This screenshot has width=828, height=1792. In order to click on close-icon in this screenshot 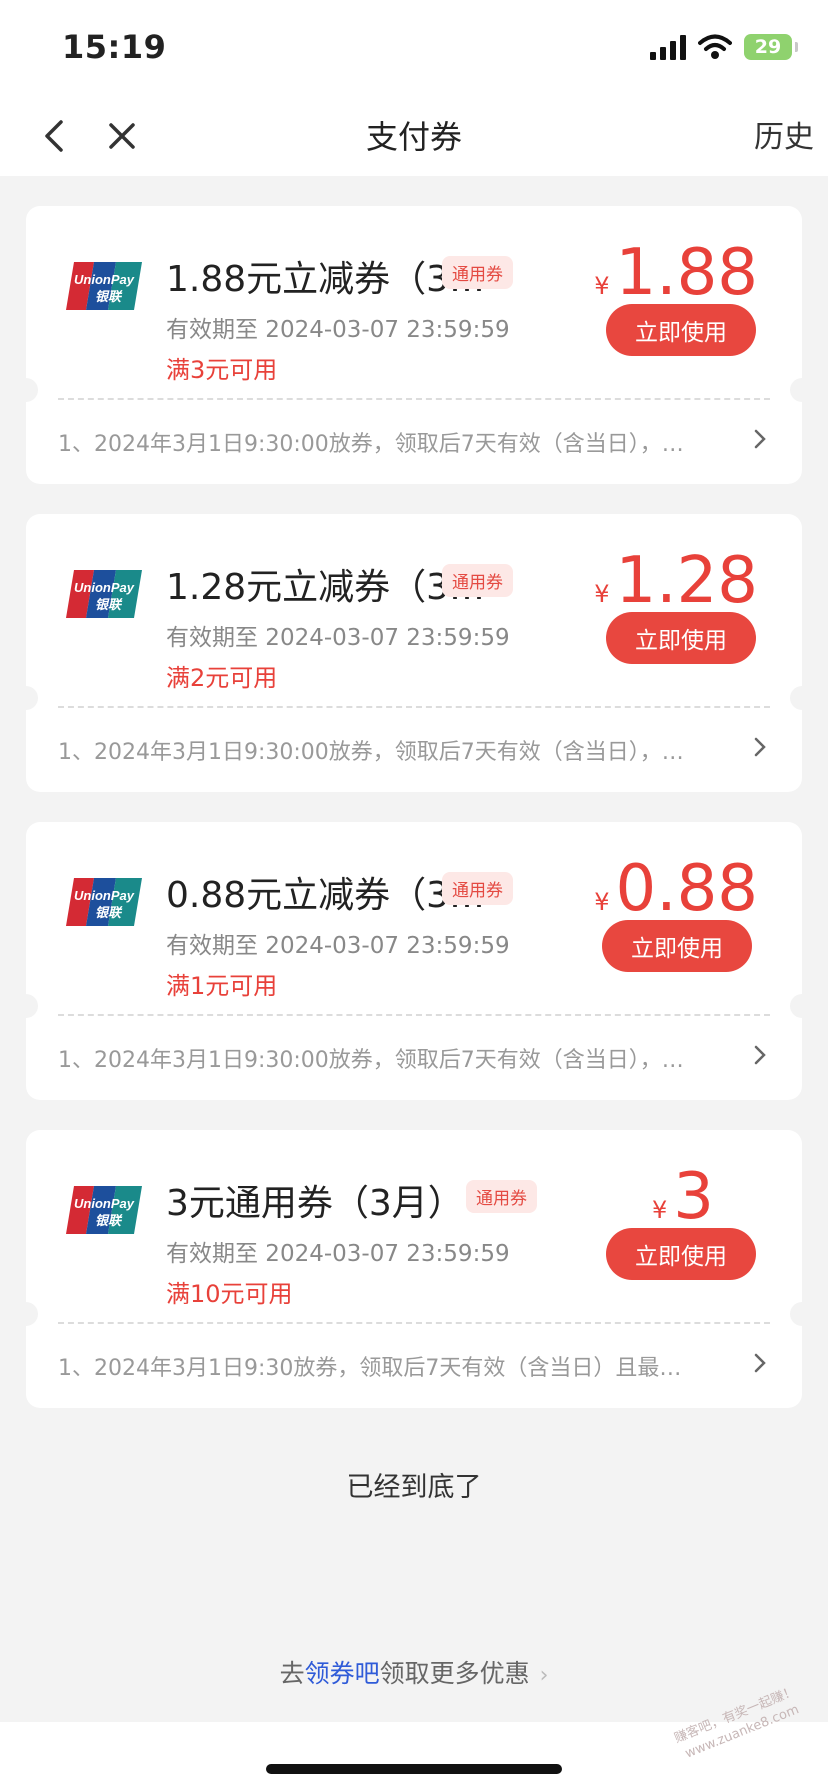, I will do `click(122, 136)`.